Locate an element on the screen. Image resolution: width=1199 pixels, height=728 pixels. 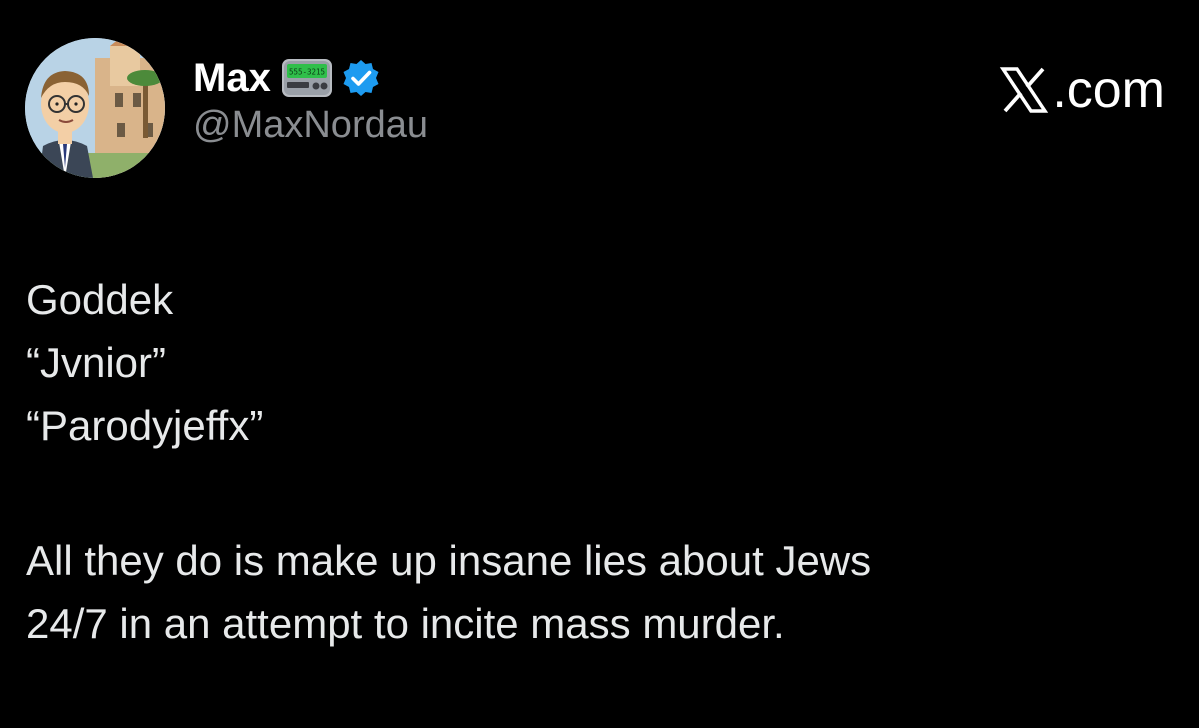
verified-badge-icon is located at coordinates (361, 78).